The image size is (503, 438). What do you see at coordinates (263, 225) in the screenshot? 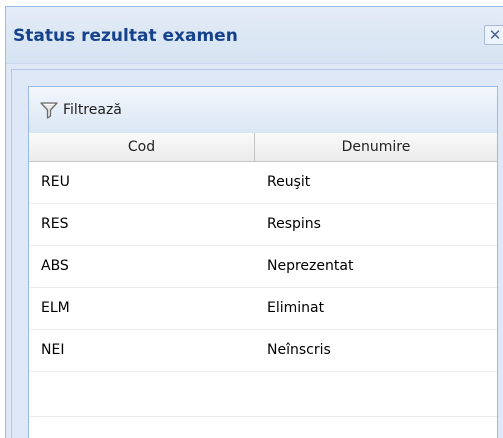
I see `table-row: RES Respins` at bounding box center [263, 225].